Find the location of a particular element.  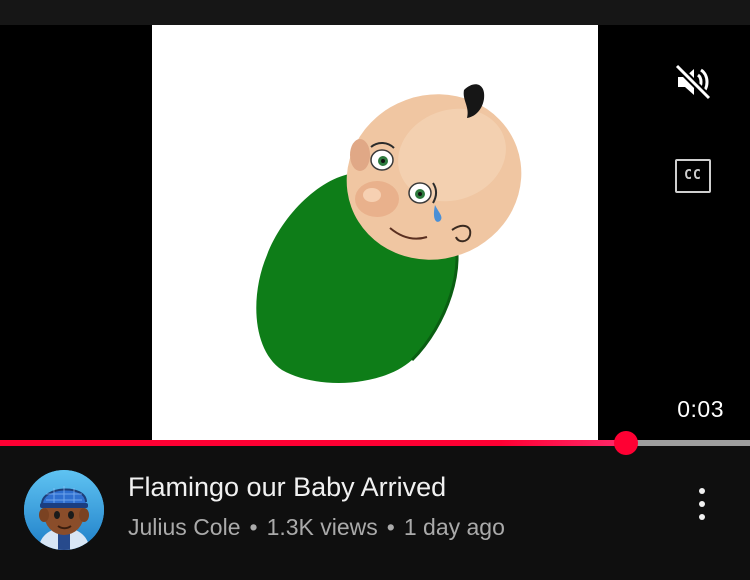

video-metadata: Julius Cole • 1.3K views • 1 day ago is located at coordinates (316, 527).